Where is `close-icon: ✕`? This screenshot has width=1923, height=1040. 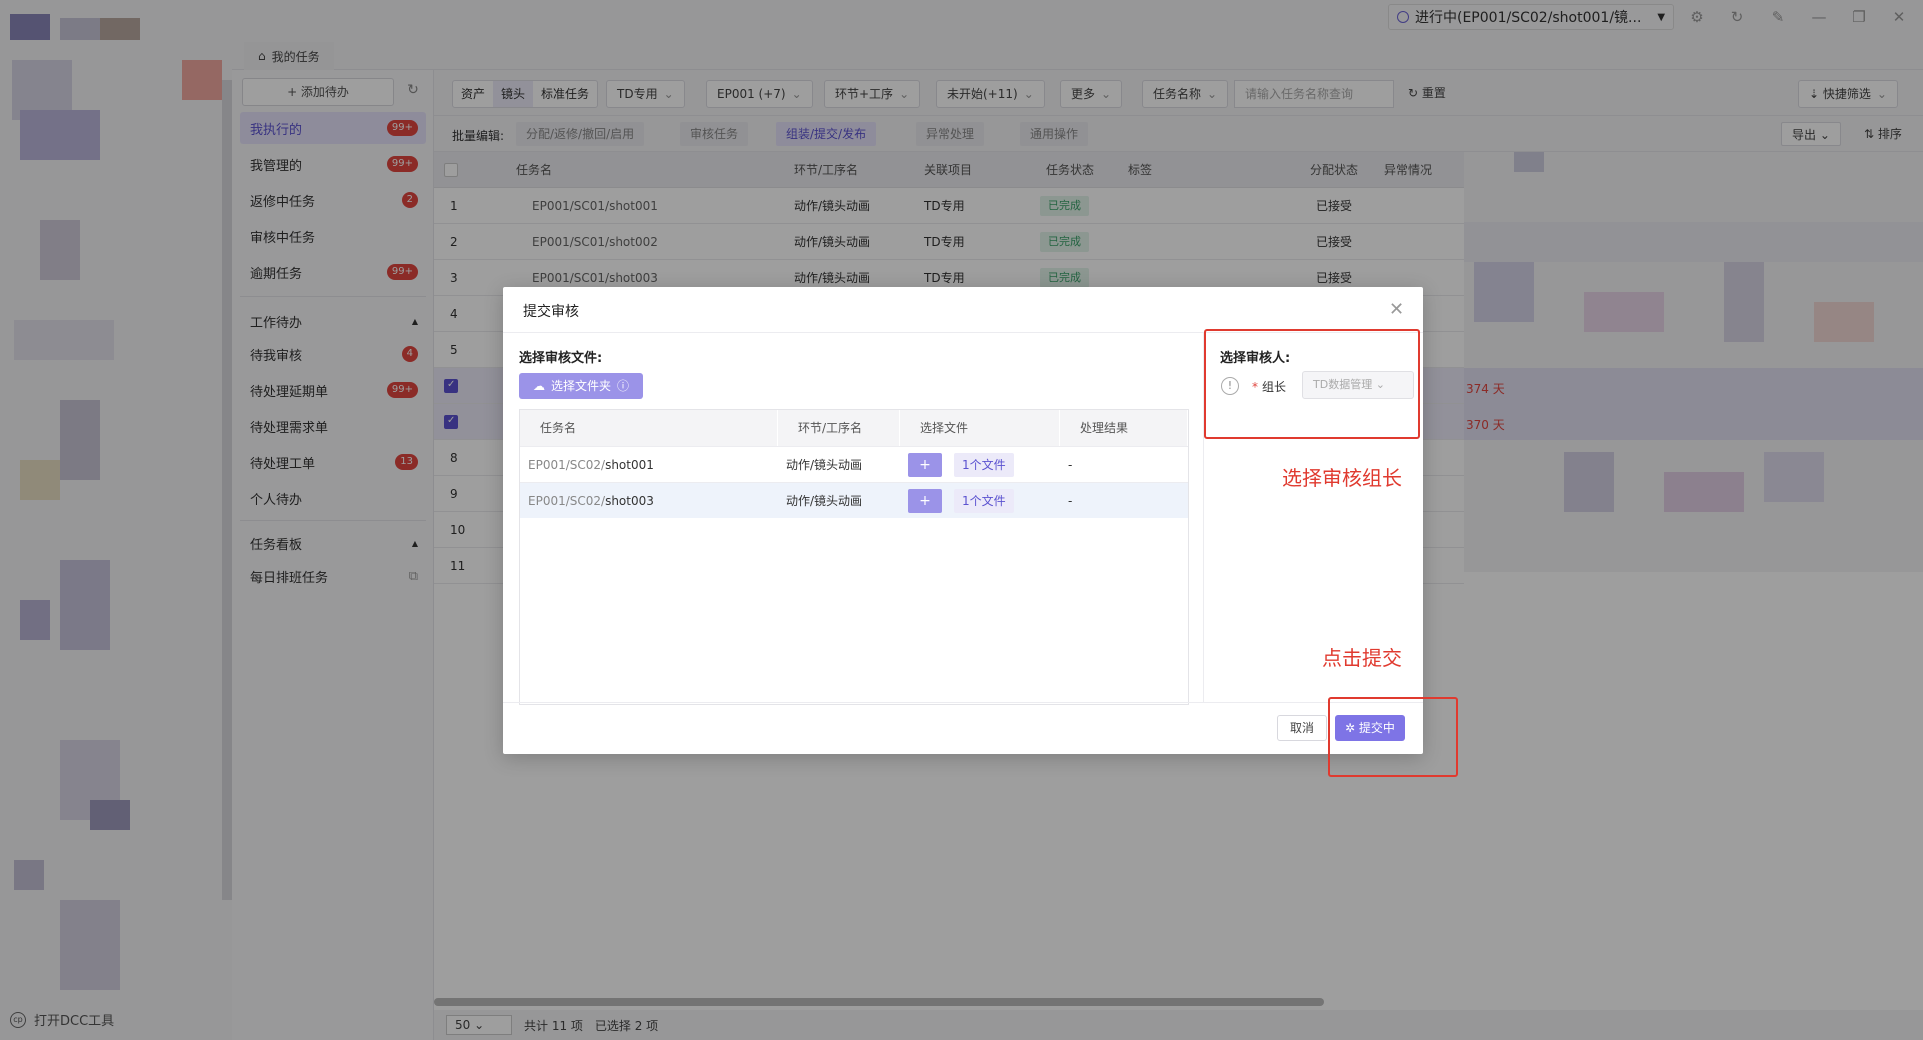 close-icon: ✕ is located at coordinates (1396, 309).